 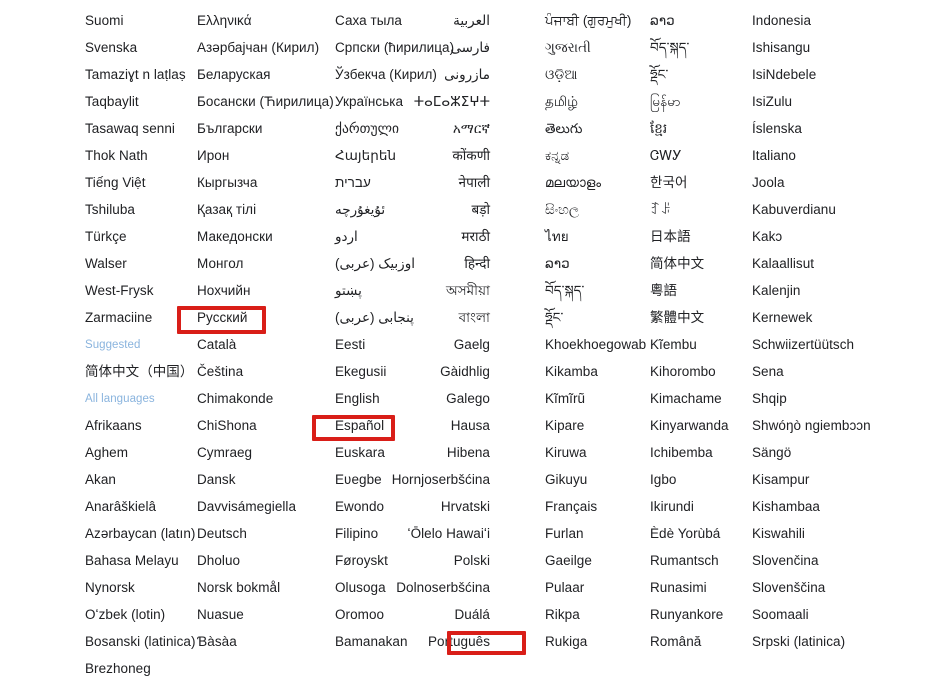 I want to click on language-option: कोंकणी, so click(x=471, y=156).